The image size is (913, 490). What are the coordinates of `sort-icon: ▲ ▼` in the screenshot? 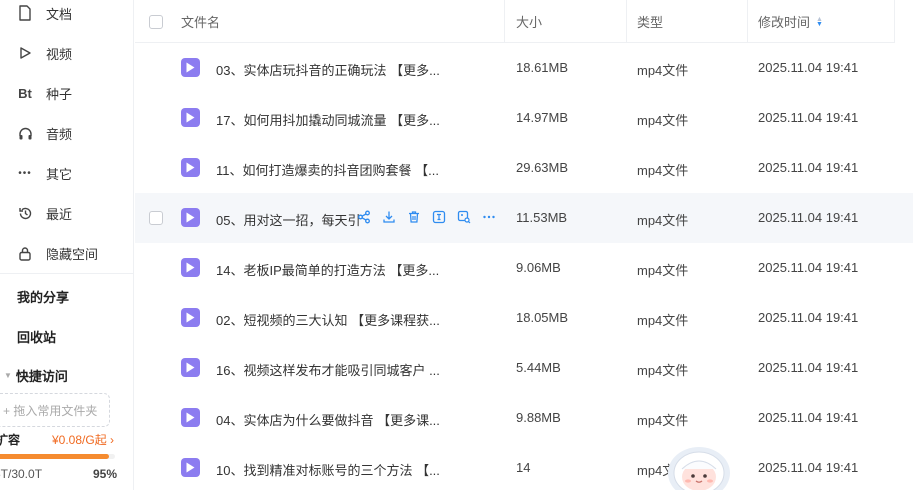 It's located at (819, 22).